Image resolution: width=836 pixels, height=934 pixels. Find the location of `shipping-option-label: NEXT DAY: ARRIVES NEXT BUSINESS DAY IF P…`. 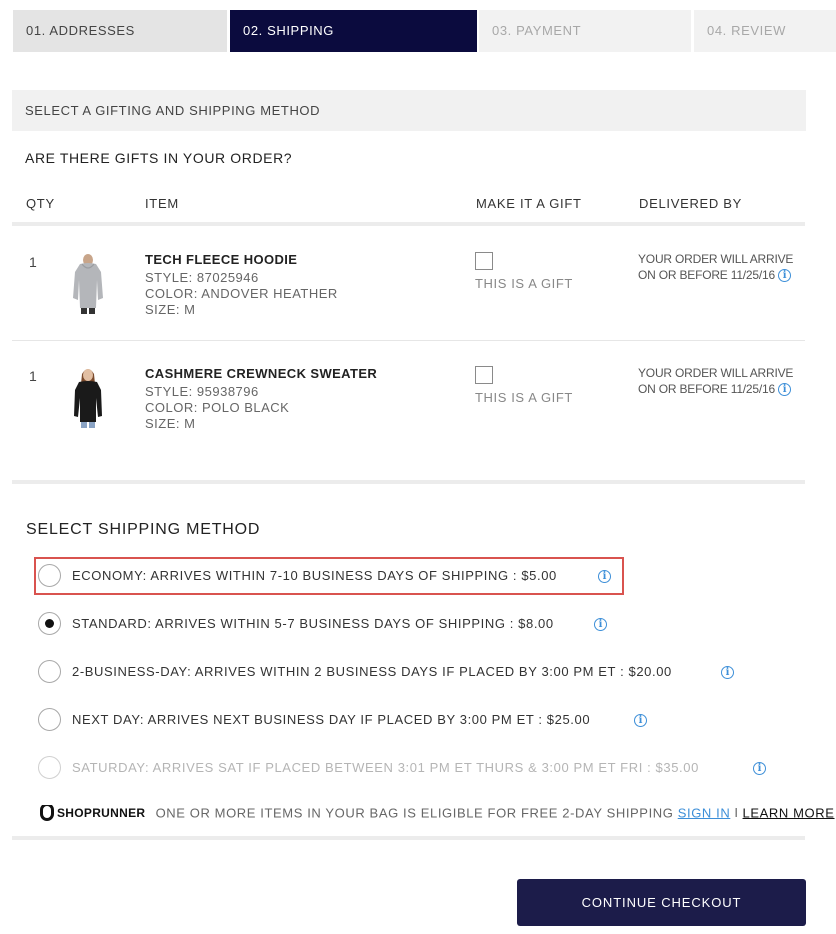

shipping-option-label: NEXT DAY: ARRIVES NEXT BUSINESS DAY IF P… is located at coordinates (331, 719).